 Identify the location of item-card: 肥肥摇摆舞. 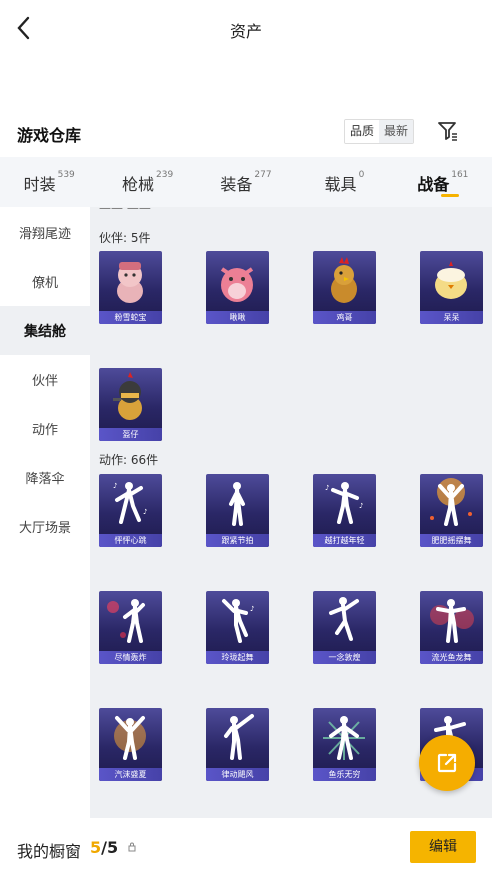
(451, 510).